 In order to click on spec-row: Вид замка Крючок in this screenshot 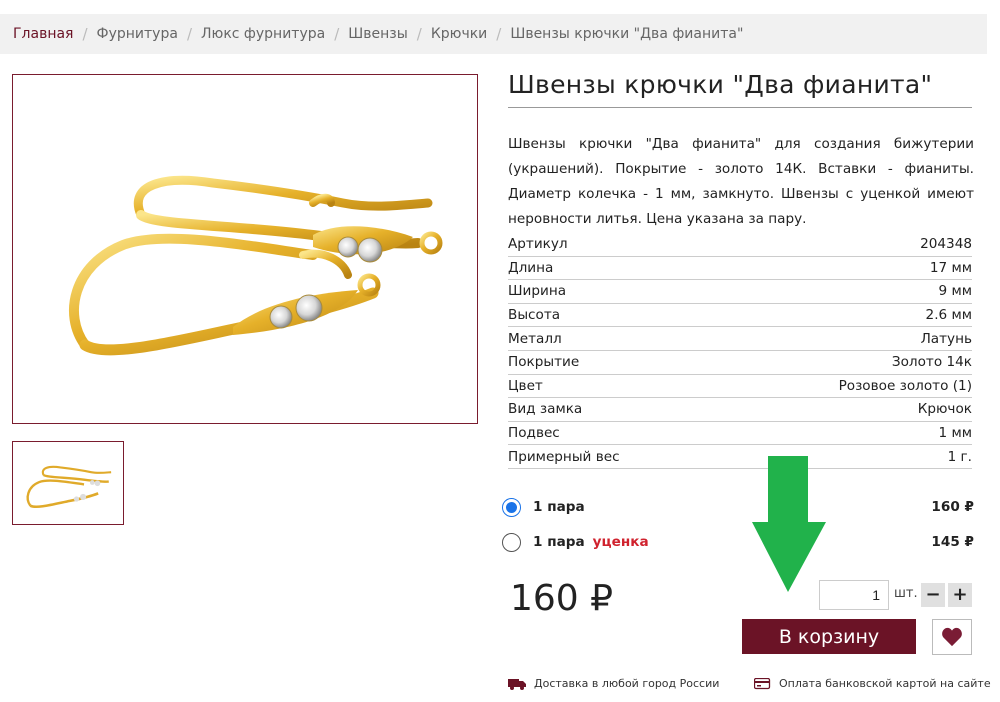, I will do `click(740, 410)`.